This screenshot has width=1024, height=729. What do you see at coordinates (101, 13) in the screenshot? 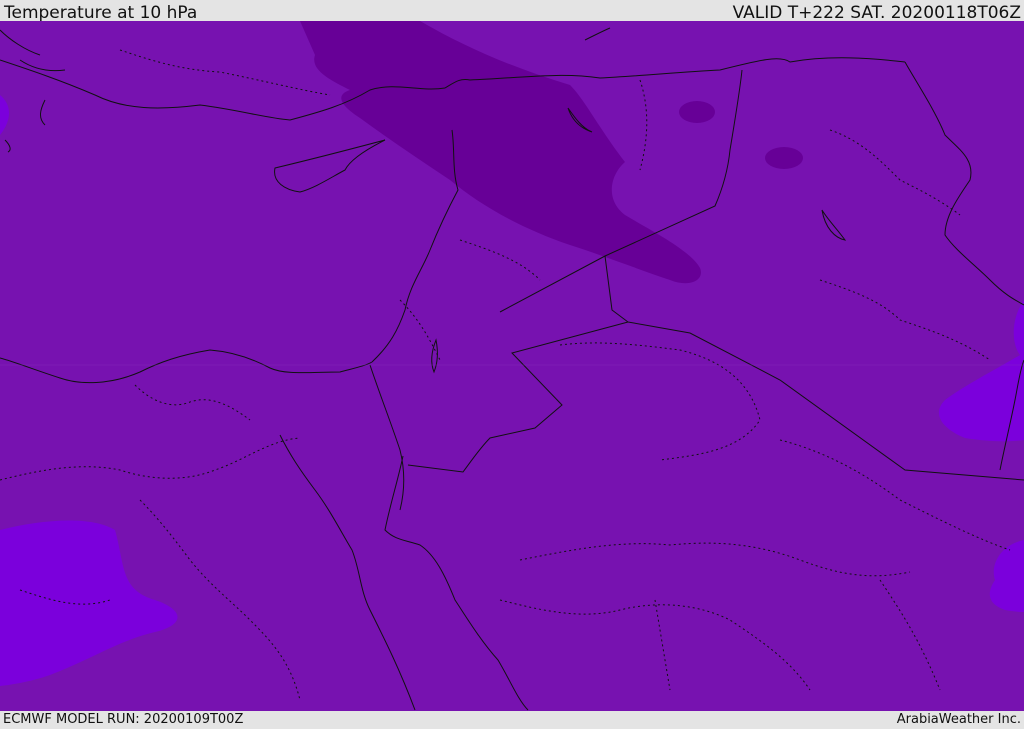
I see `map-title: Temperature at 10 hPa` at bounding box center [101, 13].